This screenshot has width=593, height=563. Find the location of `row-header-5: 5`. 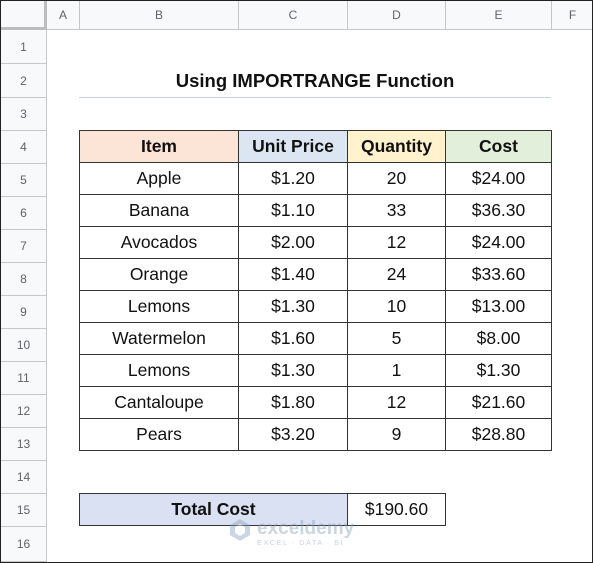

row-header-5: 5 is located at coordinates (24, 180).